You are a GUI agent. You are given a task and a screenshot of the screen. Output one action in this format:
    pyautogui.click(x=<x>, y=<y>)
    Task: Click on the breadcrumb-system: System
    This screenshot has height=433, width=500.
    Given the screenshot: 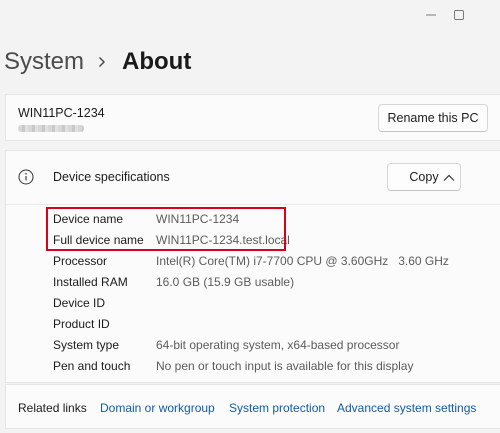 What is the action you would take?
    pyautogui.click(x=44, y=62)
    